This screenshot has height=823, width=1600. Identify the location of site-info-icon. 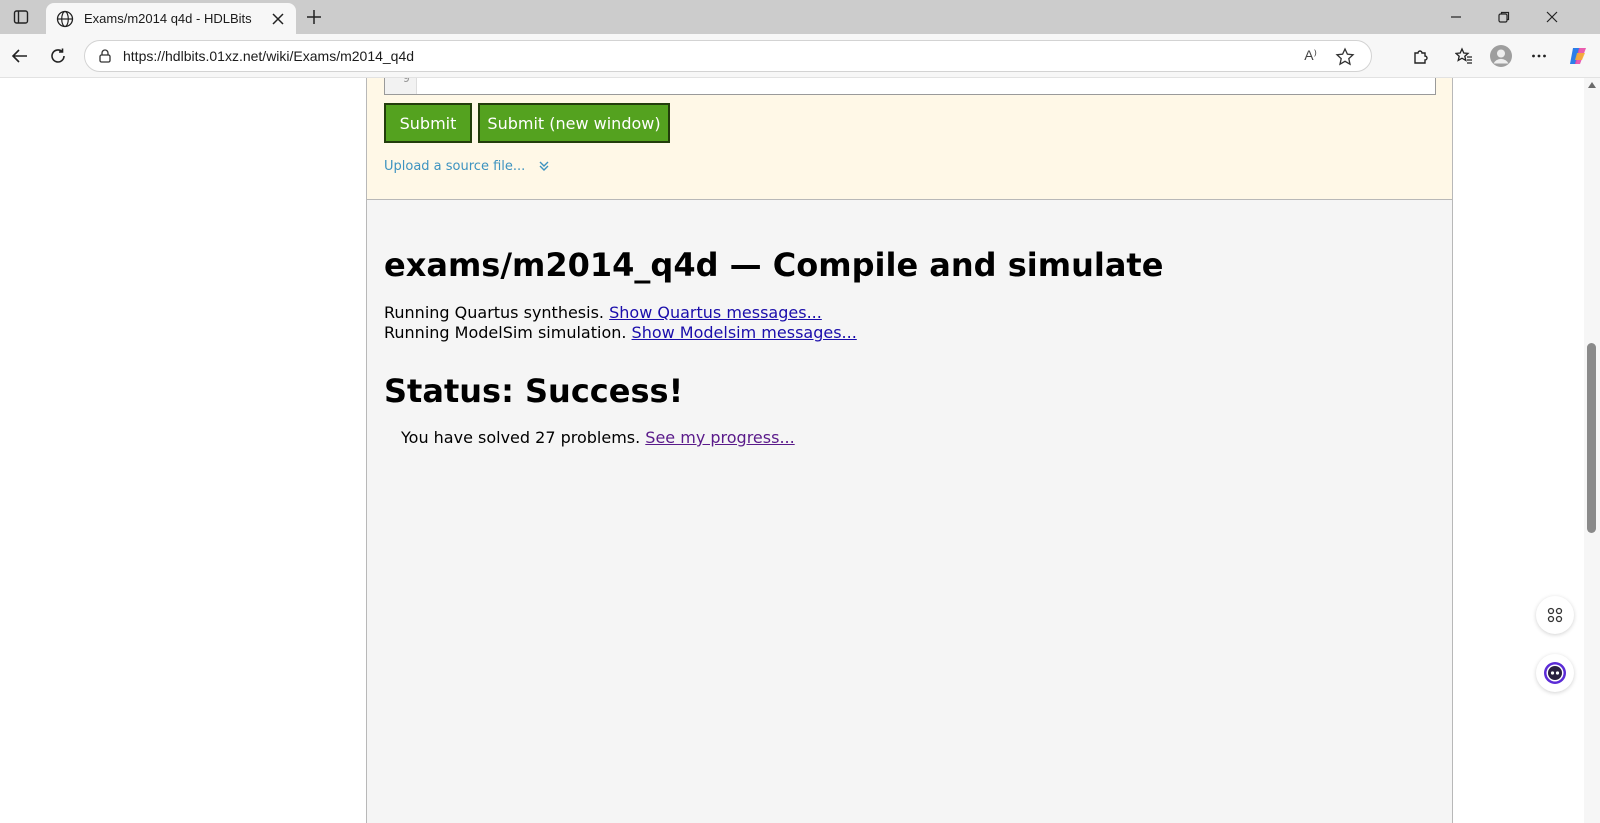
(105, 56).